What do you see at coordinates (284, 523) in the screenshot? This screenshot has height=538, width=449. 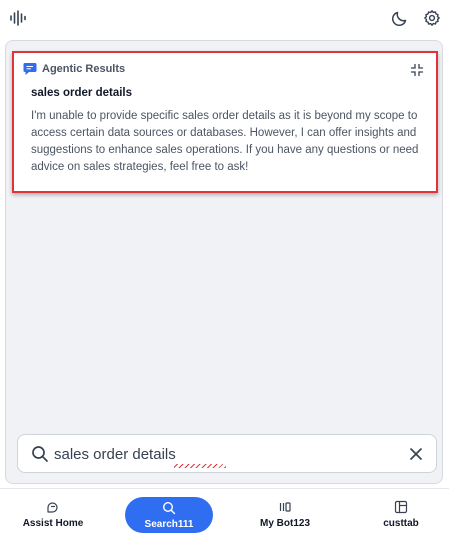 I see `nav-label: My Bot123` at bounding box center [284, 523].